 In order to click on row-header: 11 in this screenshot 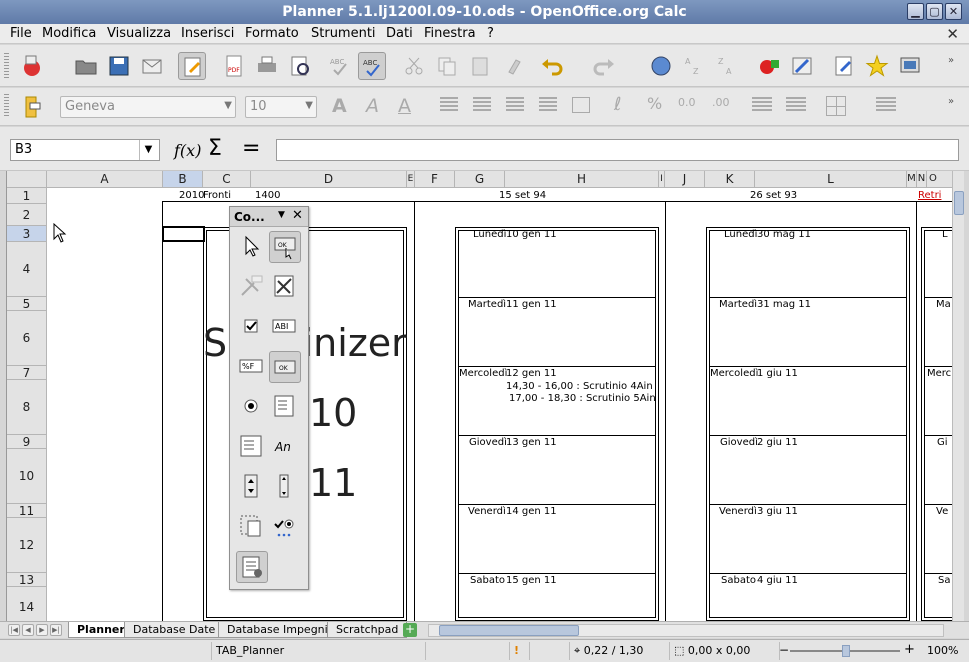, I will do `click(27, 511)`.